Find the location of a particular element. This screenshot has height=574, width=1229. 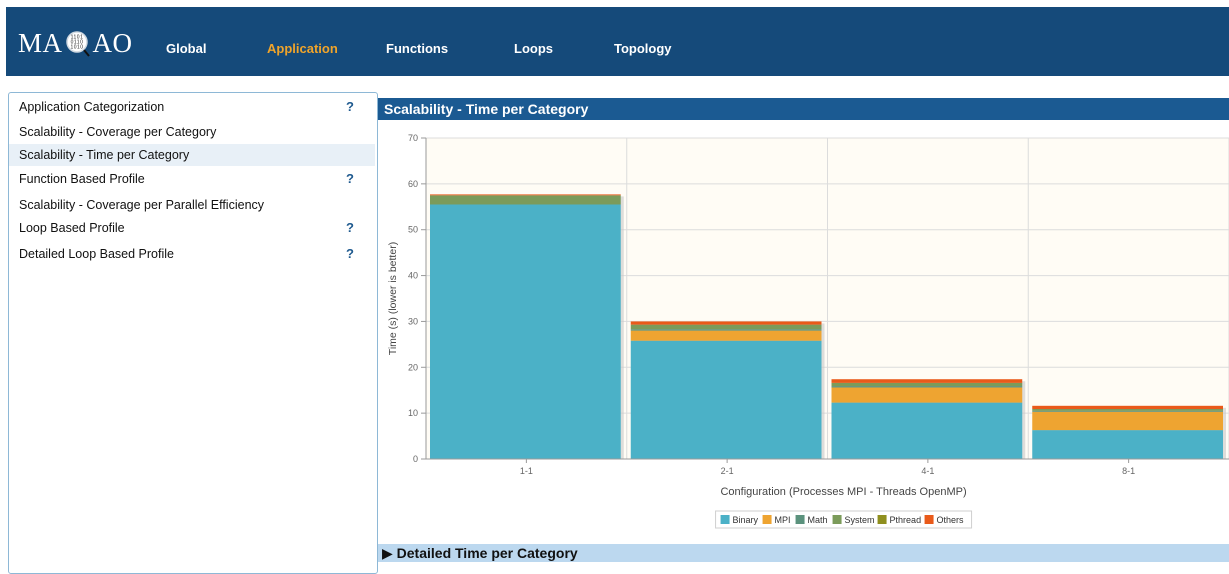

sidebar-item-label: Loop Based Profile is located at coordinates (72, 228).